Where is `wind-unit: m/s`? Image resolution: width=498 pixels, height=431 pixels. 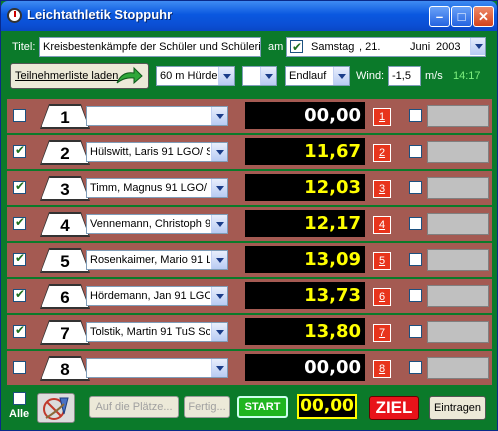 wind-unit: m/s is located at coordinates (434, 76).